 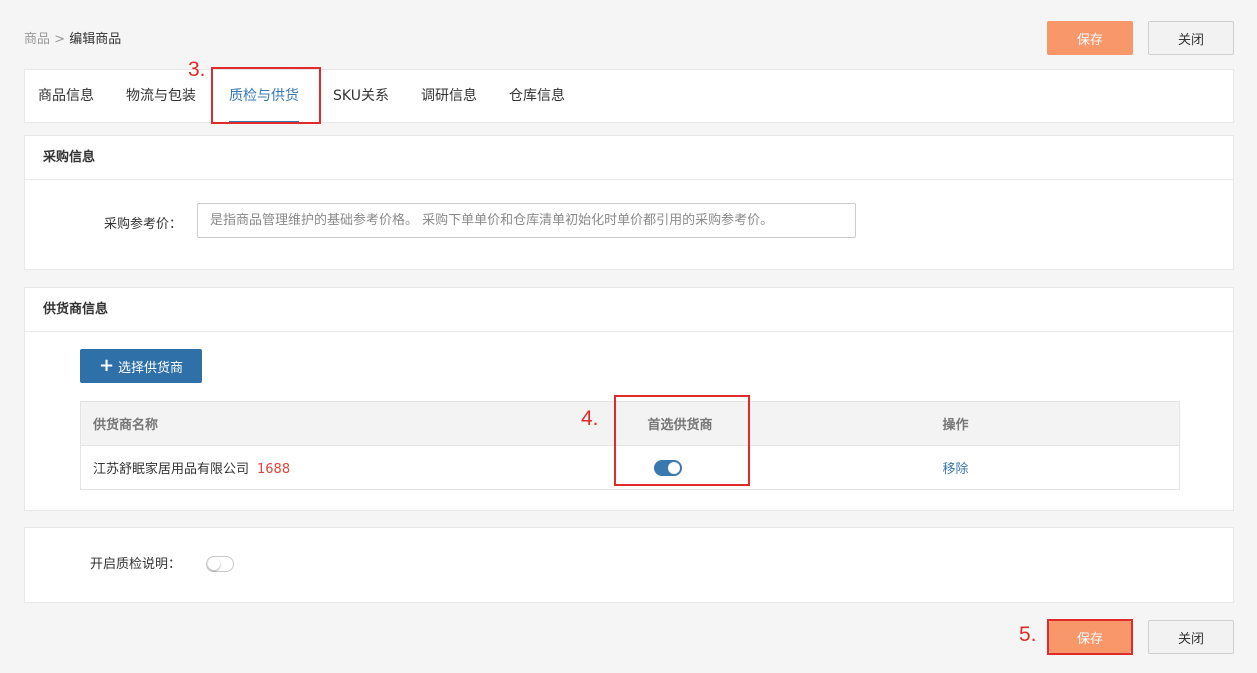 What do you see at coordinates (106, 365) in the screenshot?
I see `plus-icon: +` at bounding box center [106, 365].